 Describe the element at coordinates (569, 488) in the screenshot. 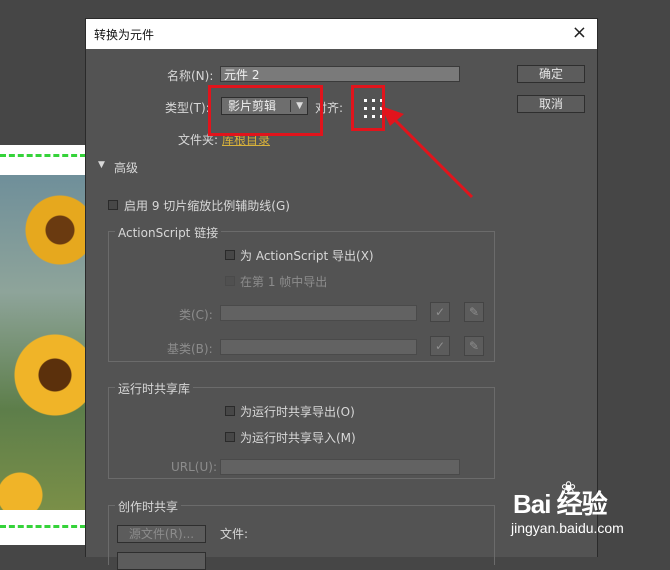

I see `paw-icon: ❀` at that location.